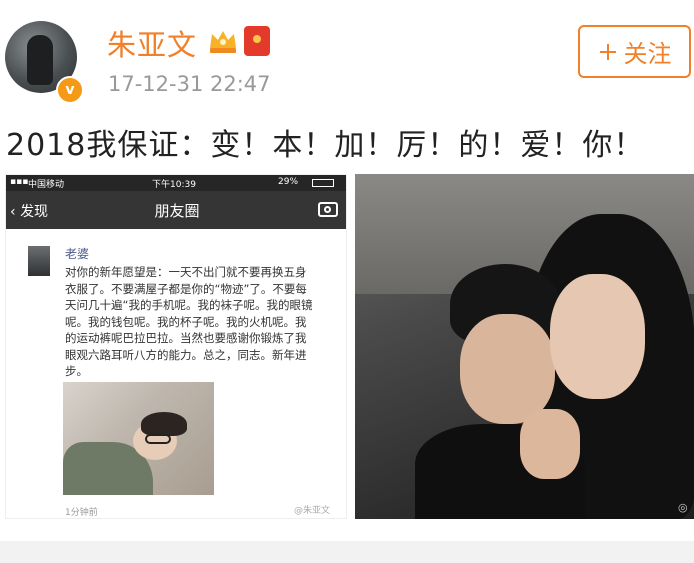 This screenshot has width=694, height=563. I want to click on watermark: @朱亚文, so click(312, 511).